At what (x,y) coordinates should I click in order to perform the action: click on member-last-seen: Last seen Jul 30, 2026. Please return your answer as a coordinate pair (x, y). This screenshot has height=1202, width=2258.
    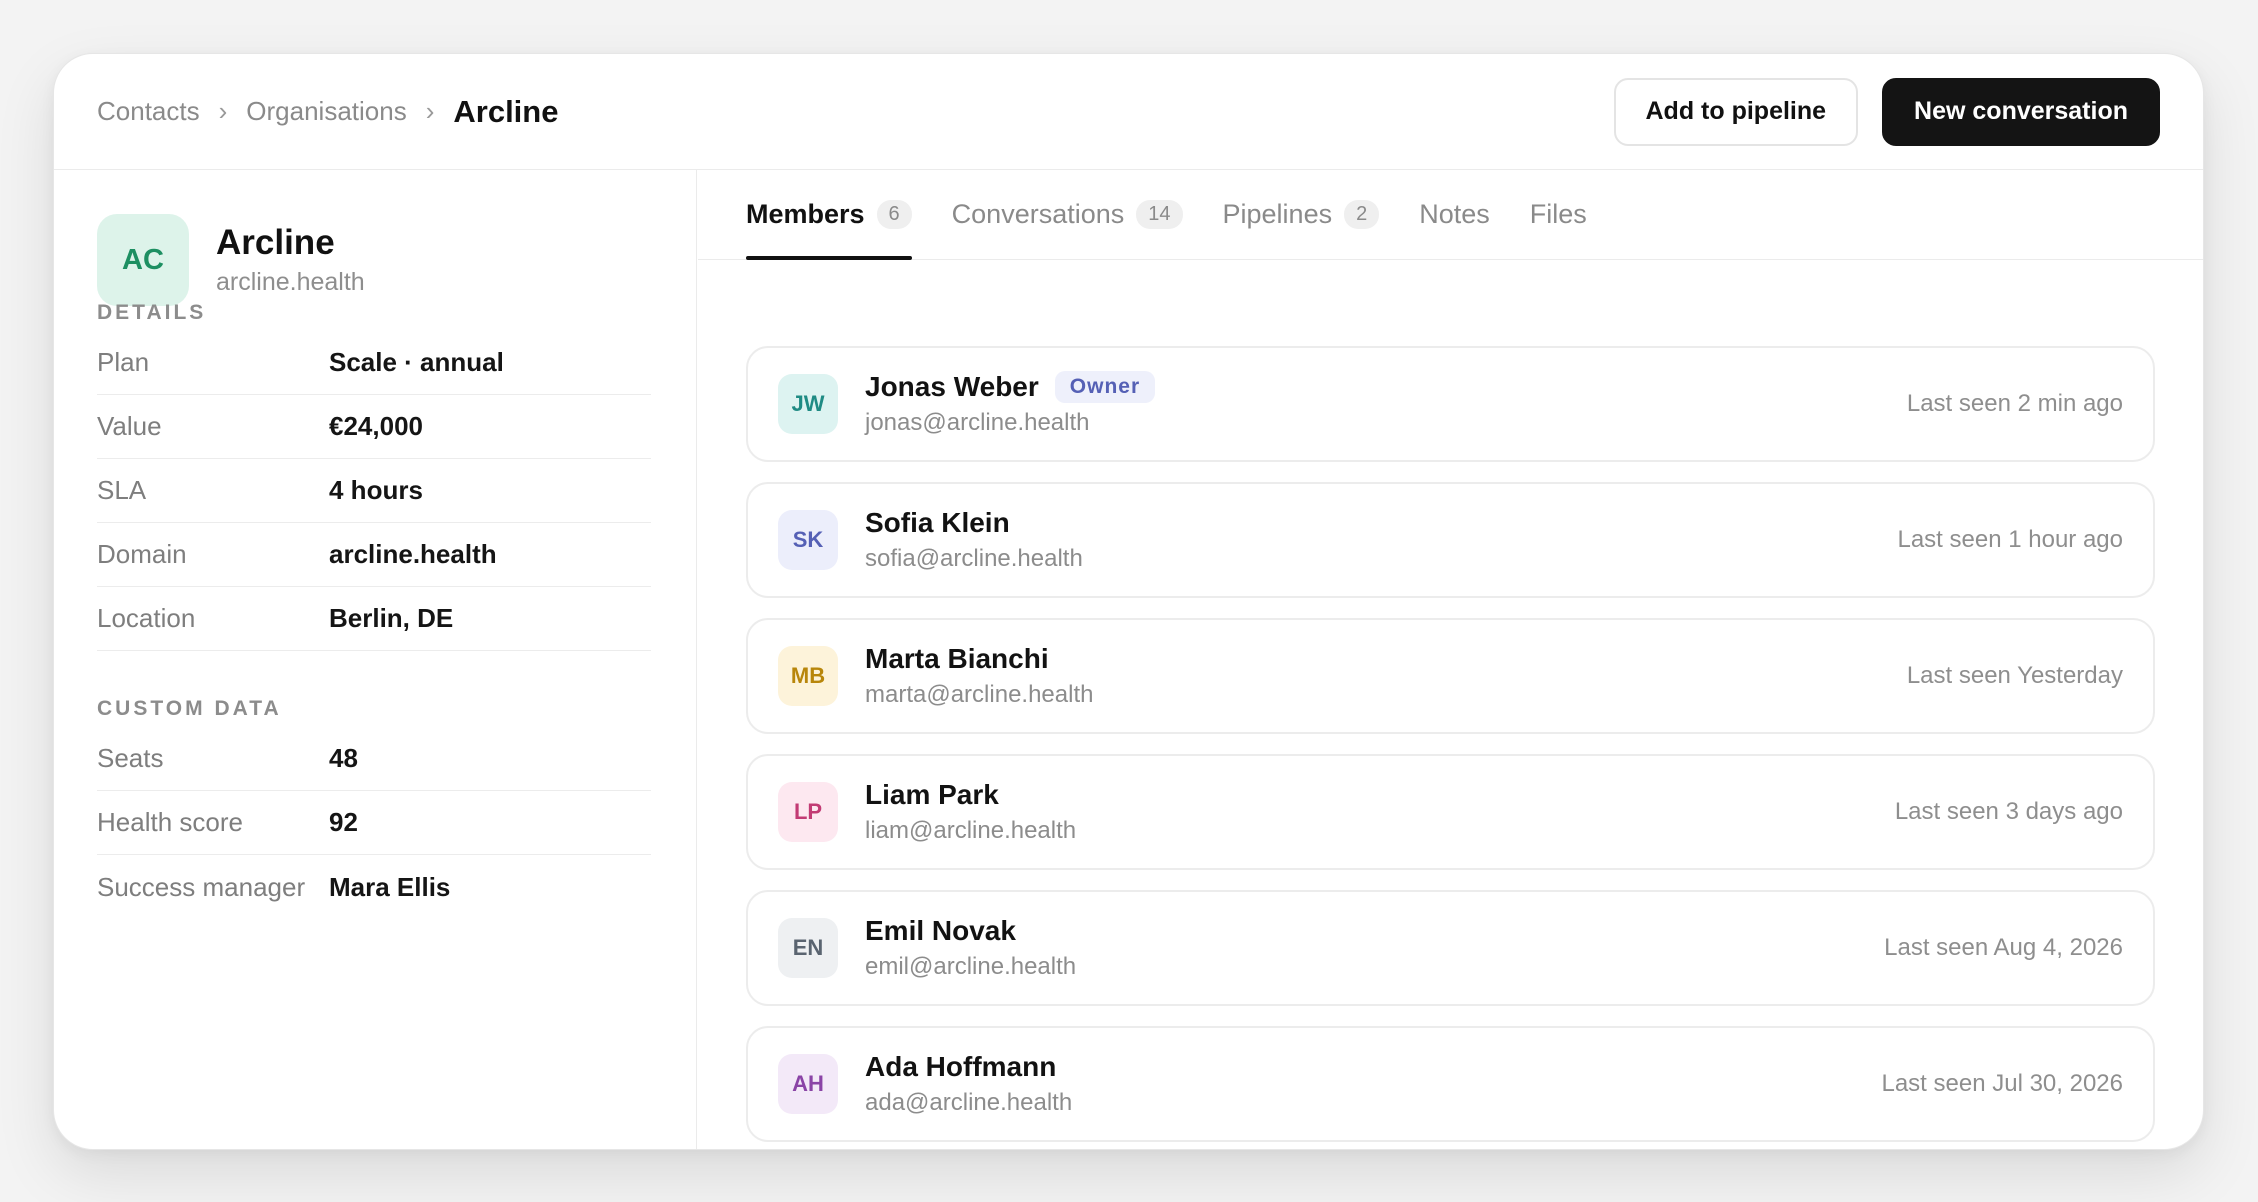
    Looking at the image, I should click on (2002, 1083).